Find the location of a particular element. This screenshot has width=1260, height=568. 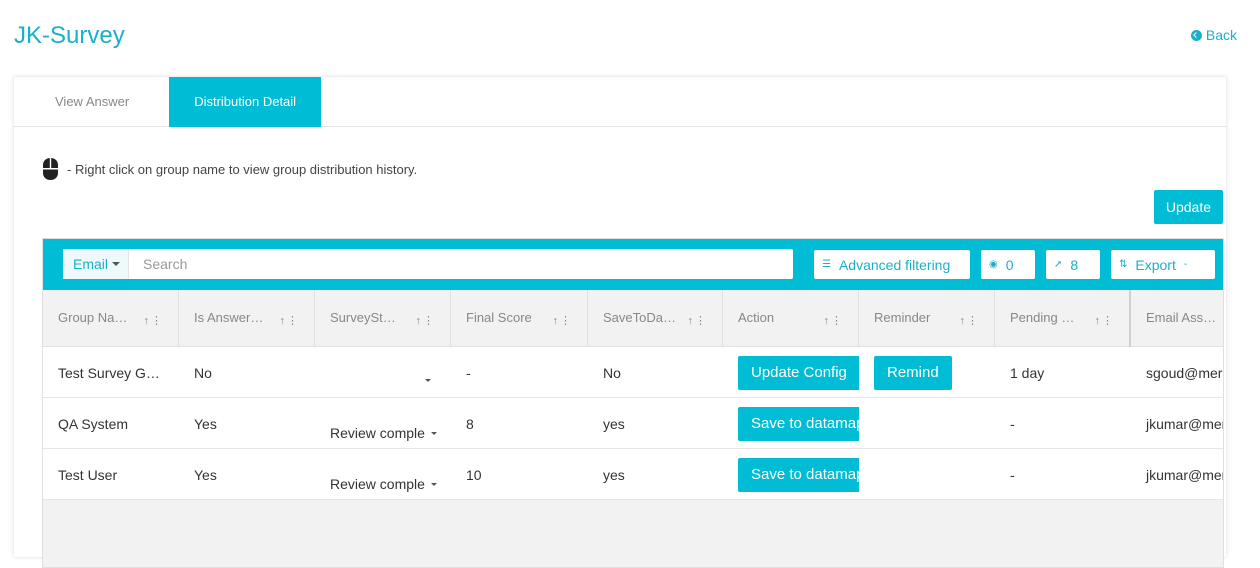

back-link: Back is located at coordinates (1213, 35).